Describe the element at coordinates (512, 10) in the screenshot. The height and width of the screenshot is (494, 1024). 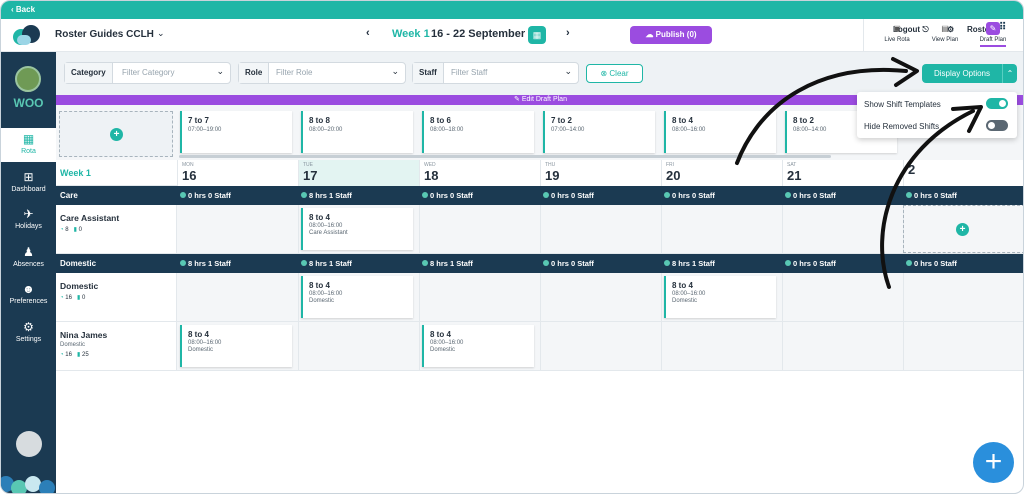
I see `back-link: ‹ Back` at that location.